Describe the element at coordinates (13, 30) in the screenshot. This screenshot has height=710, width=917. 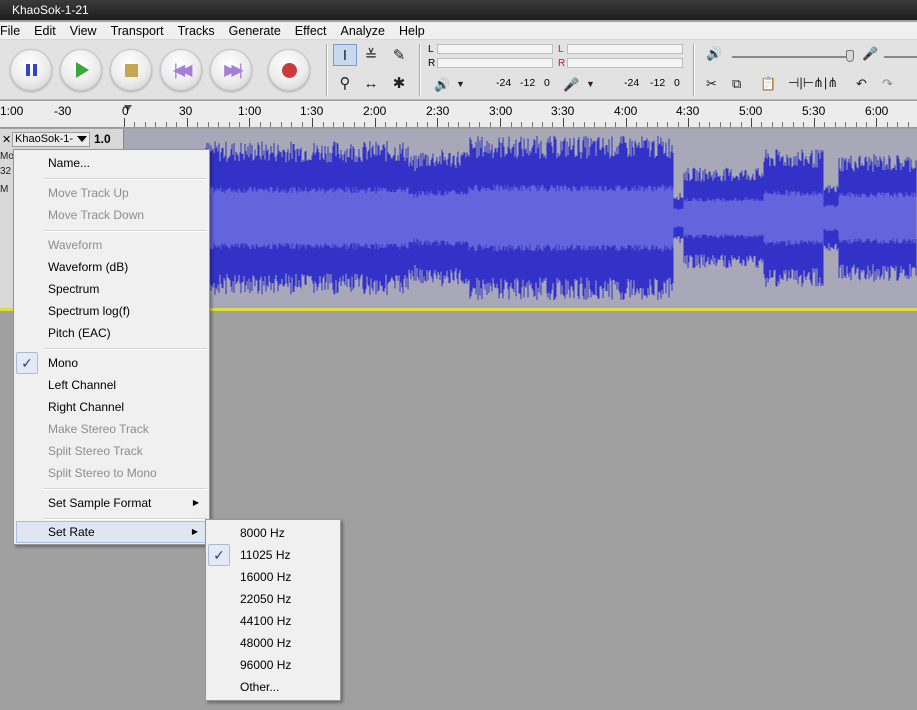
I see `menu-file: File` at that location.